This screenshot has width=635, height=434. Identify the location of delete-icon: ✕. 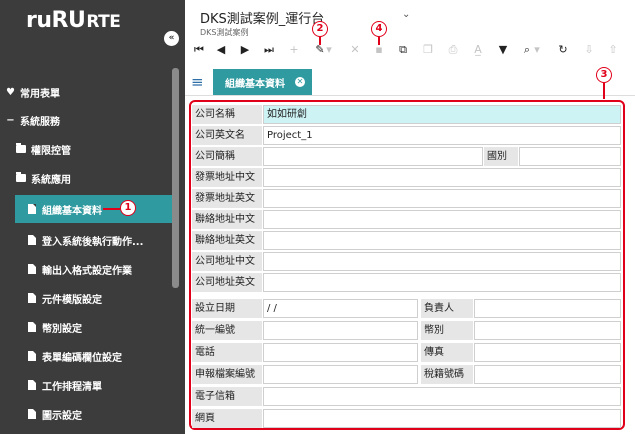
(355, 50).